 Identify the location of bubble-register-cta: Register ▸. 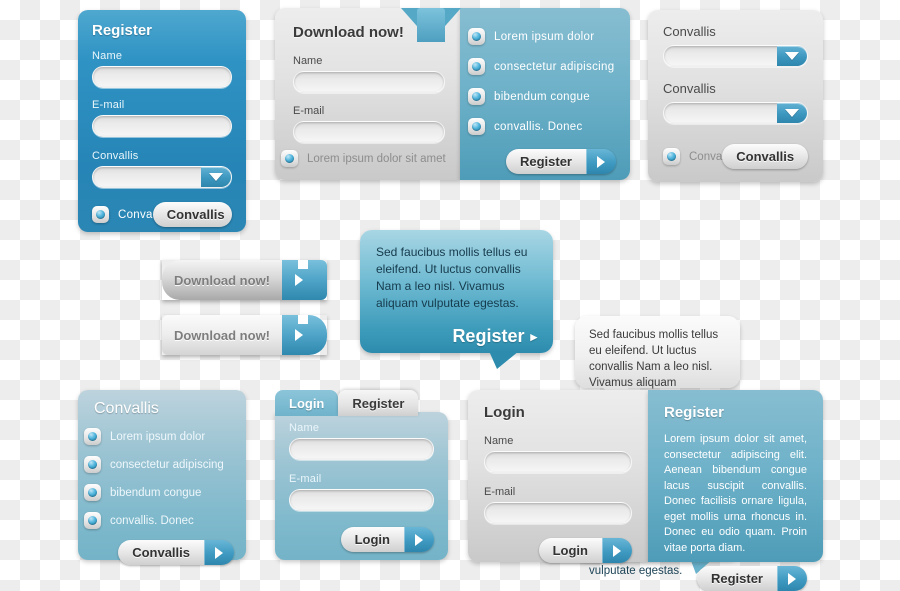
(456, 336).